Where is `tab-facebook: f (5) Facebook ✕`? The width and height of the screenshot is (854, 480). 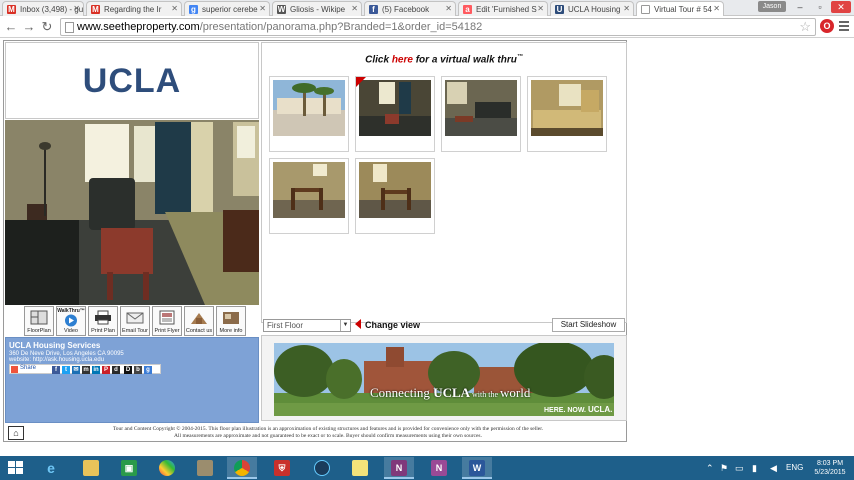 tab-facebook: f (5) Facebook ✕ is located at coordinates (410, 8).